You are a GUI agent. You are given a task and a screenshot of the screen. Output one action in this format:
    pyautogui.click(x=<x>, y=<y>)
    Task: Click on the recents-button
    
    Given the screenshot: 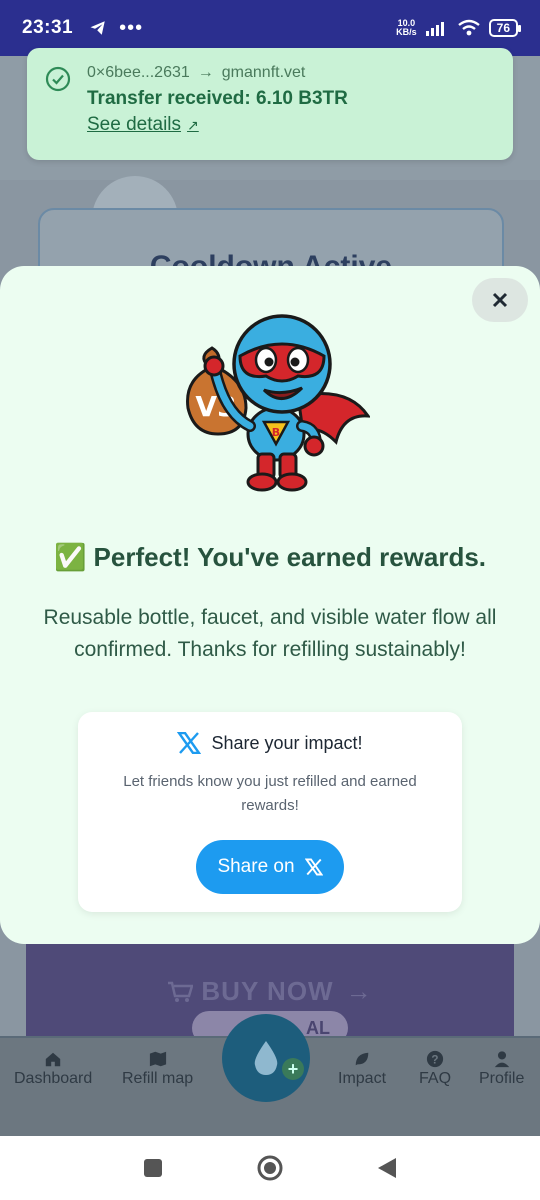 What is the action you would take?
    pyautogui.click(x=153, y=1168)
    